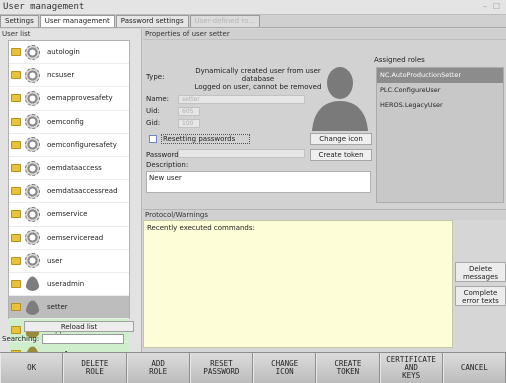 This screenshot has height=383, width=506. Describe the element at coordinates (485, 6) in the screenshot. I see `minimize-icon: –` at that location.